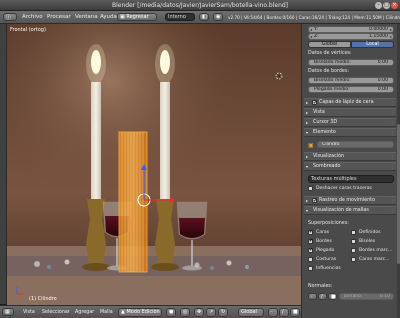 Image resolution: width=400 pixels, height=318 pixels. I want to click on panel-label: Rastreo de movimiento, so click(347, 200).